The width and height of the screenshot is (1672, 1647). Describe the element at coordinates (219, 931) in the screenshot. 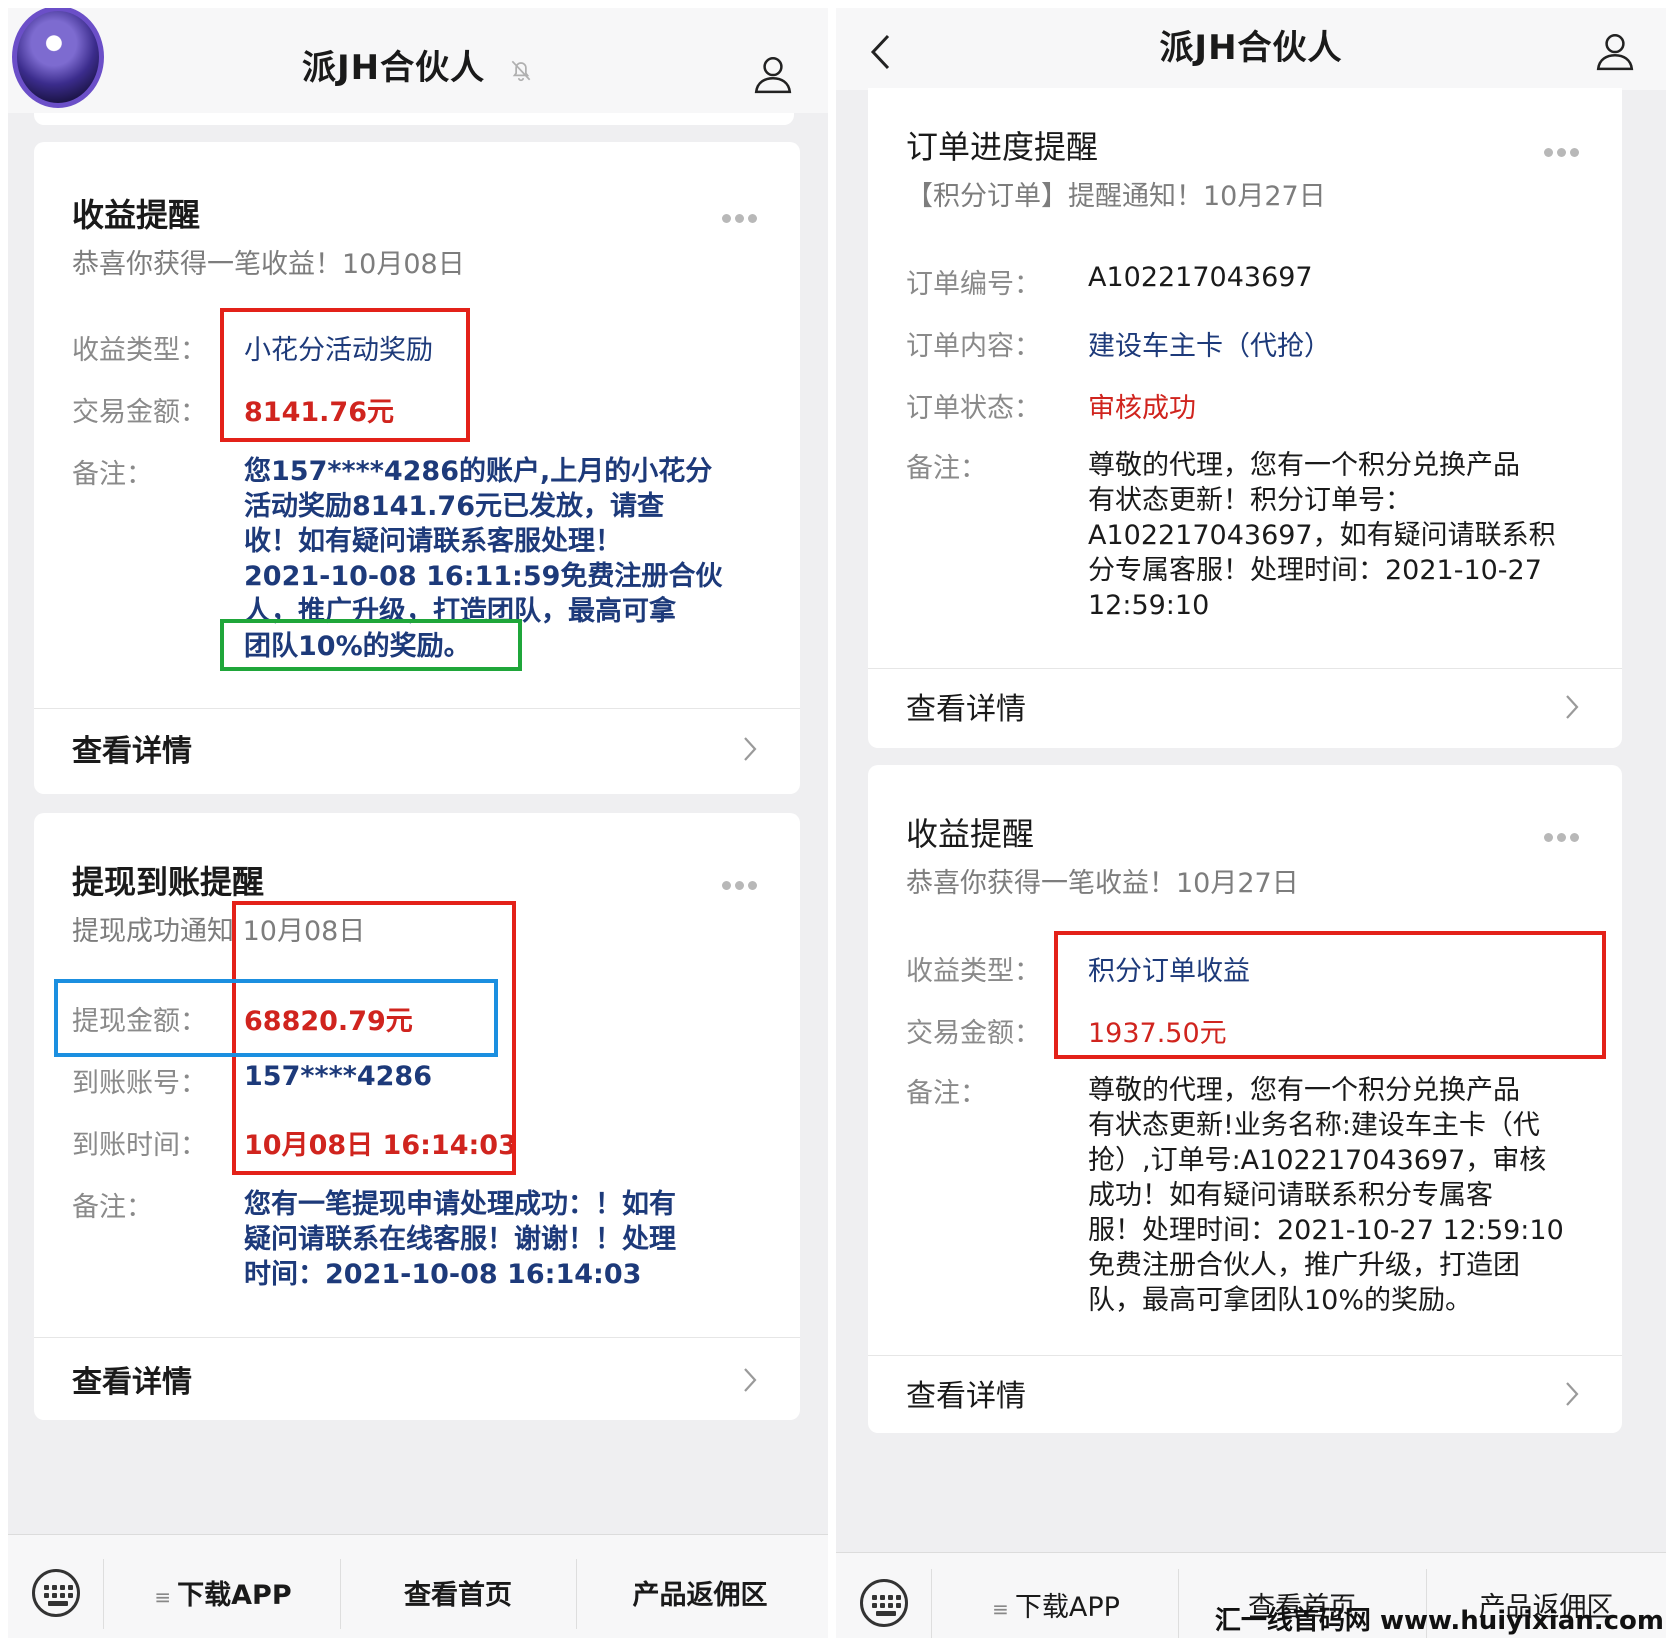

I see `card-subtitle: 提现成功通知 10月08日` at that location.